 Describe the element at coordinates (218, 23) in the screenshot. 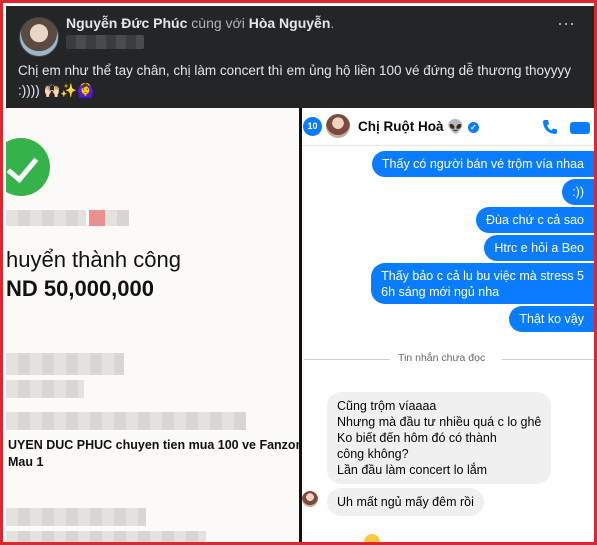

I see `with-text: cùng với` at that location.